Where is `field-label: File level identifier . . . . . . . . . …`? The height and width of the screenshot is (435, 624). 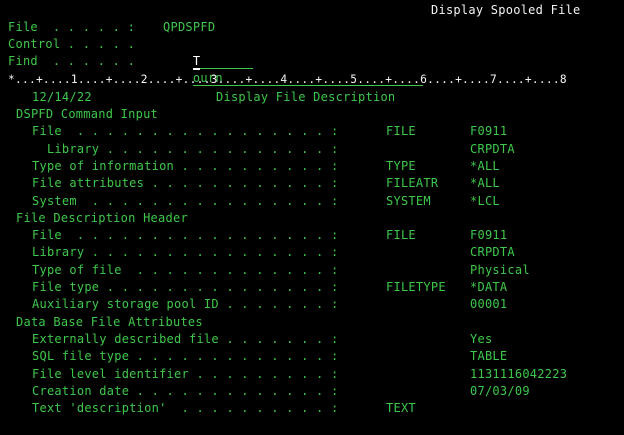 field-label: File level identifier . . . . . . . . . … is located at coordinates (185, 374).